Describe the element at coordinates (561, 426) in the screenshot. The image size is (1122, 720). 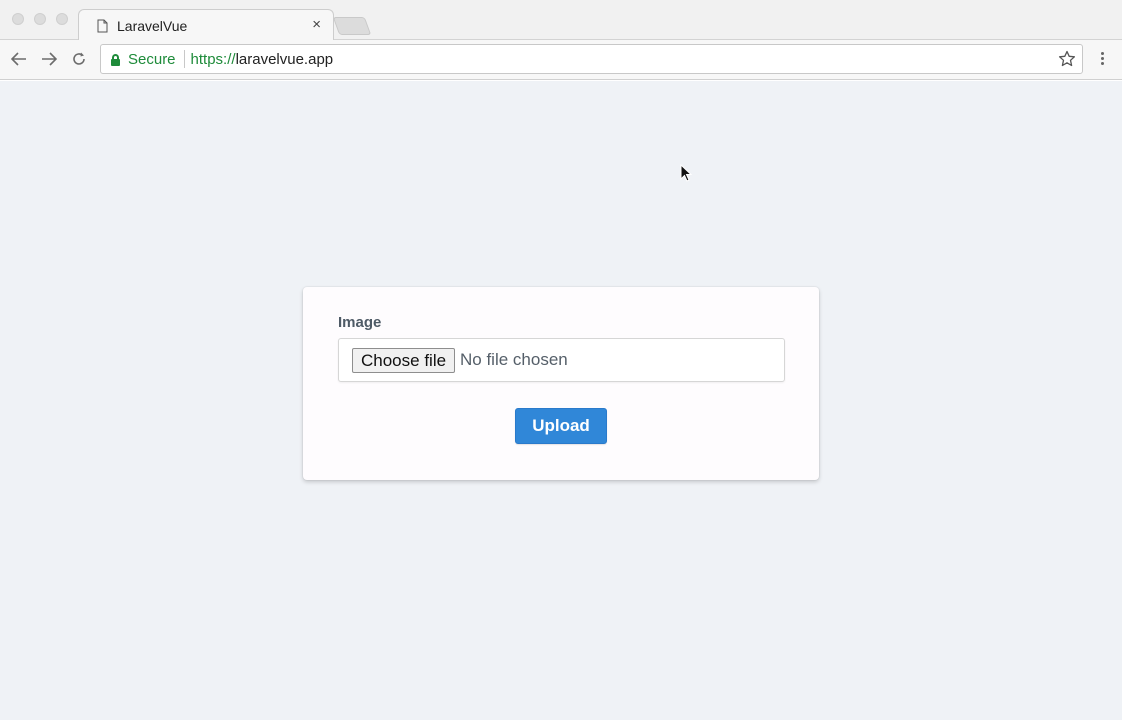
I see `upload-button: Upload` at that location.